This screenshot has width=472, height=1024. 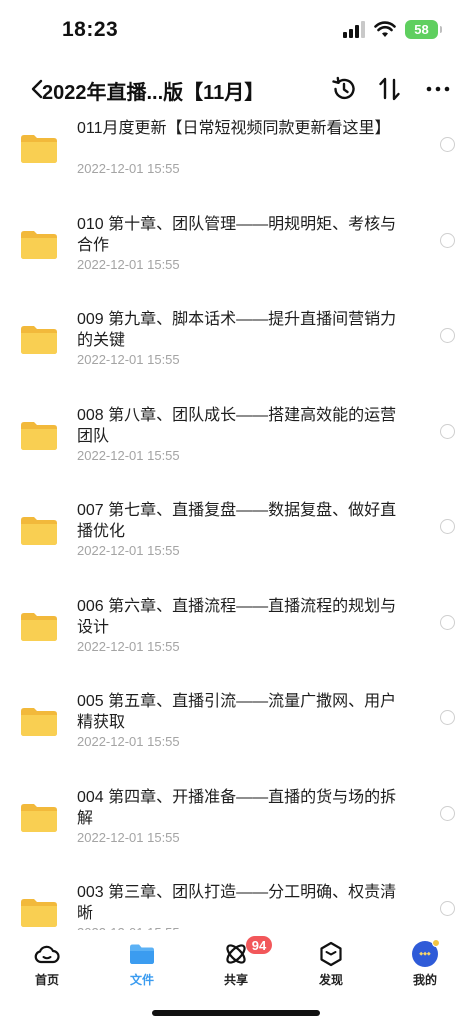 What do you see at coordinates (142, 954) in the screenshot?
I see `folder-tab-icon` at bounding box center [142, 954].